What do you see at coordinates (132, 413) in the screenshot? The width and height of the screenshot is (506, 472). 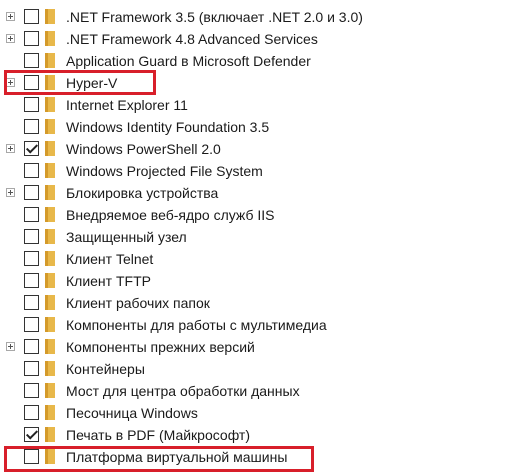 I see `feature-label: Песочница Windows` at bounding box center [132, 413].